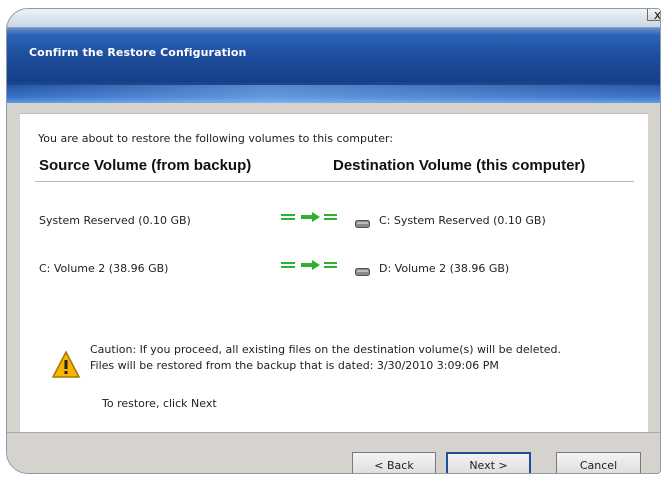 The width and height of the screenshot is (672, 483). What do you see at coordinates (66, 365) in the screenshot?
I see `warning-icon` at bounding box center [66, 365].